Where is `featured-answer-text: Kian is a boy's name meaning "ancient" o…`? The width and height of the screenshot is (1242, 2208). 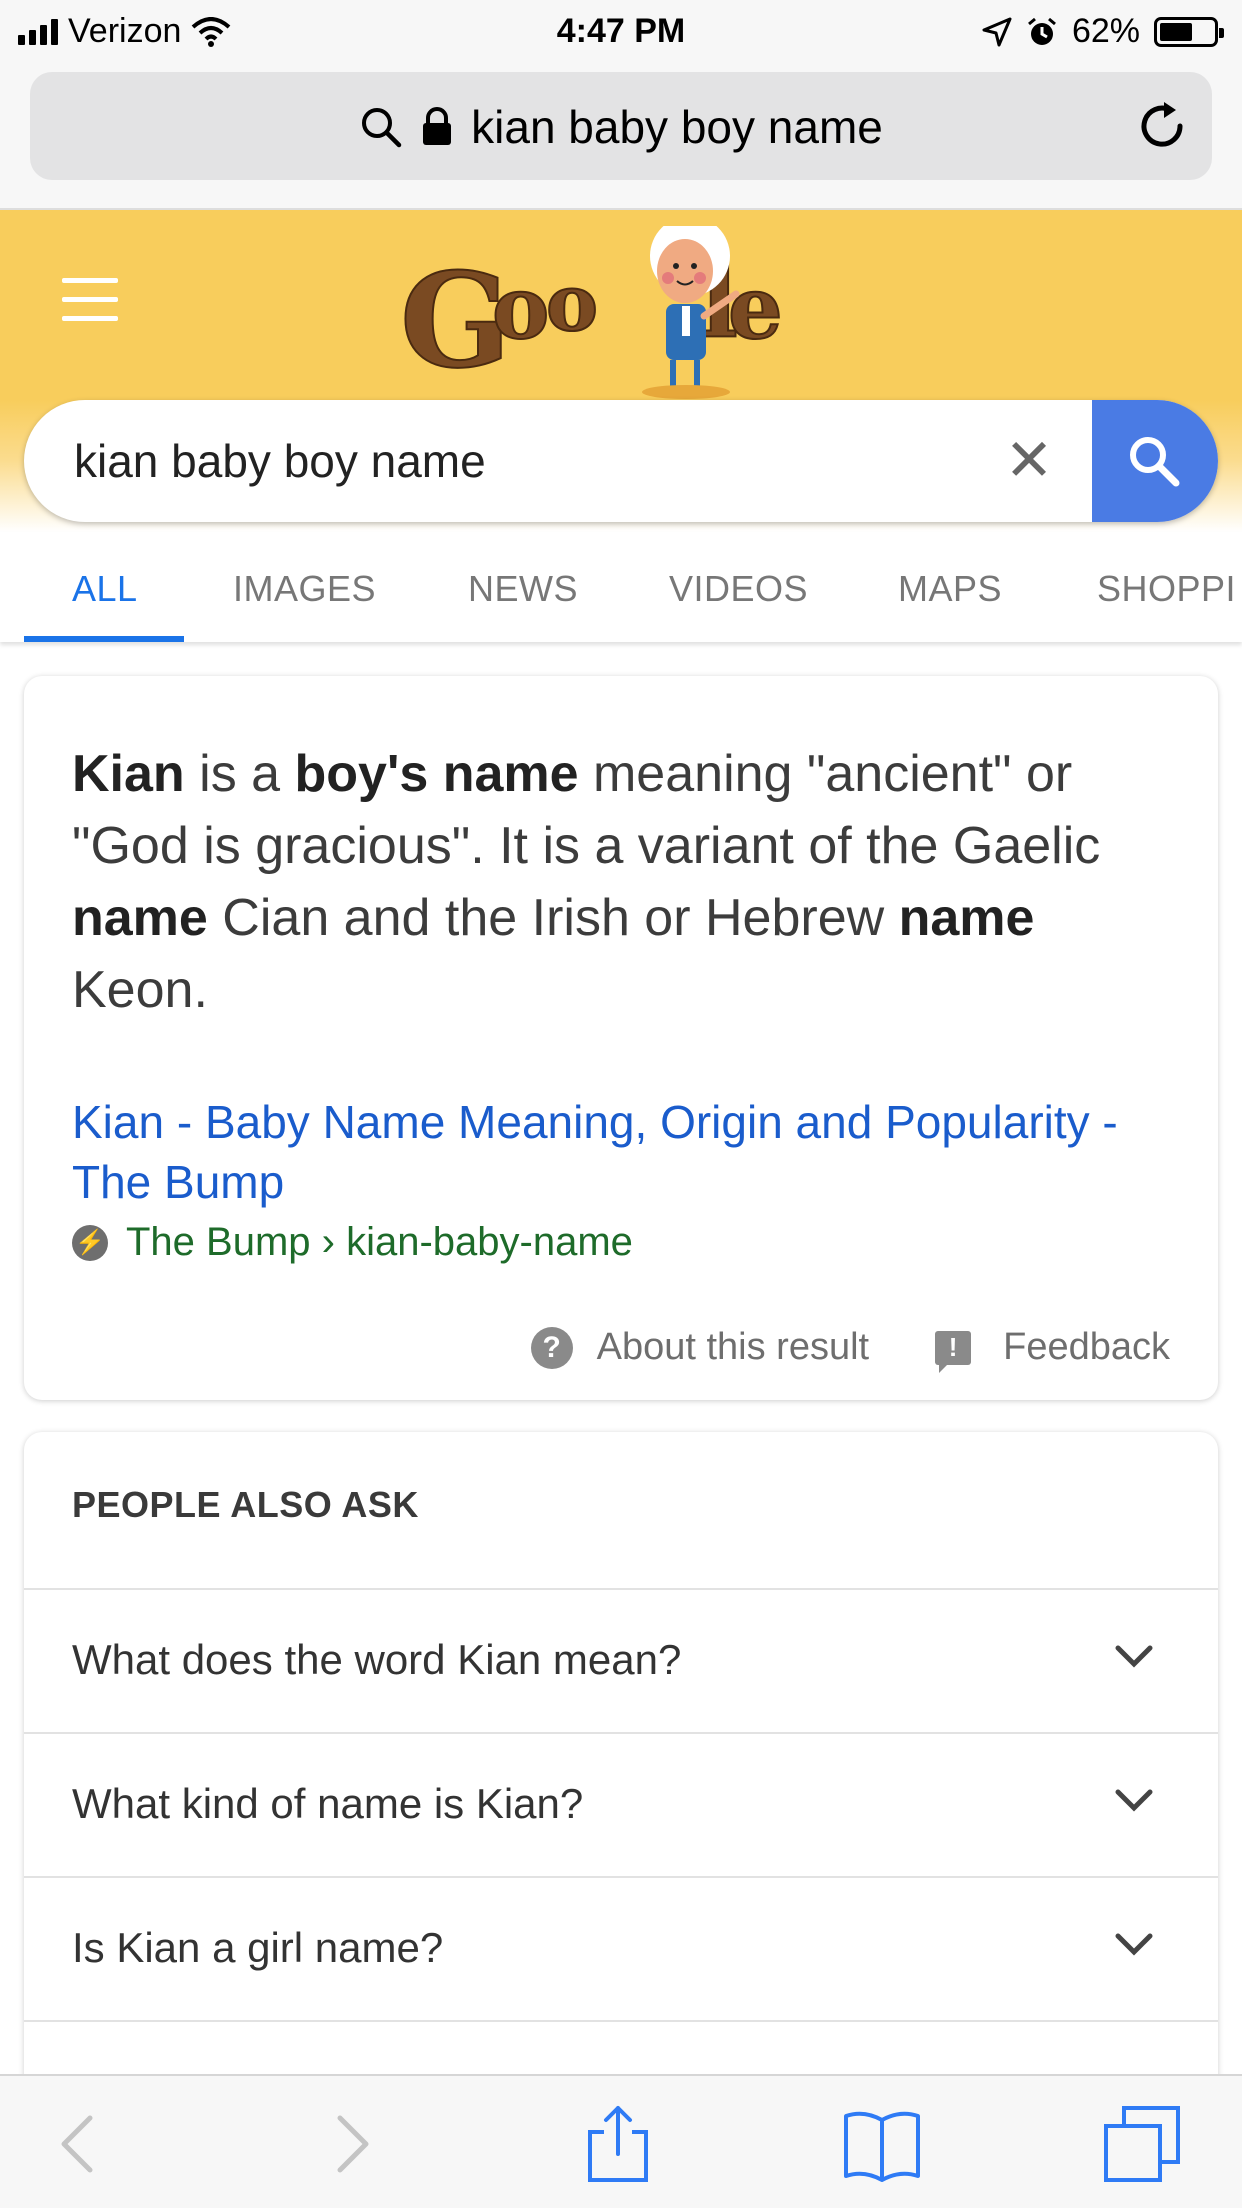 featured-answer-text: Kian is a boy's name meaning "ancient" o… is located at coordinates (627, 882).